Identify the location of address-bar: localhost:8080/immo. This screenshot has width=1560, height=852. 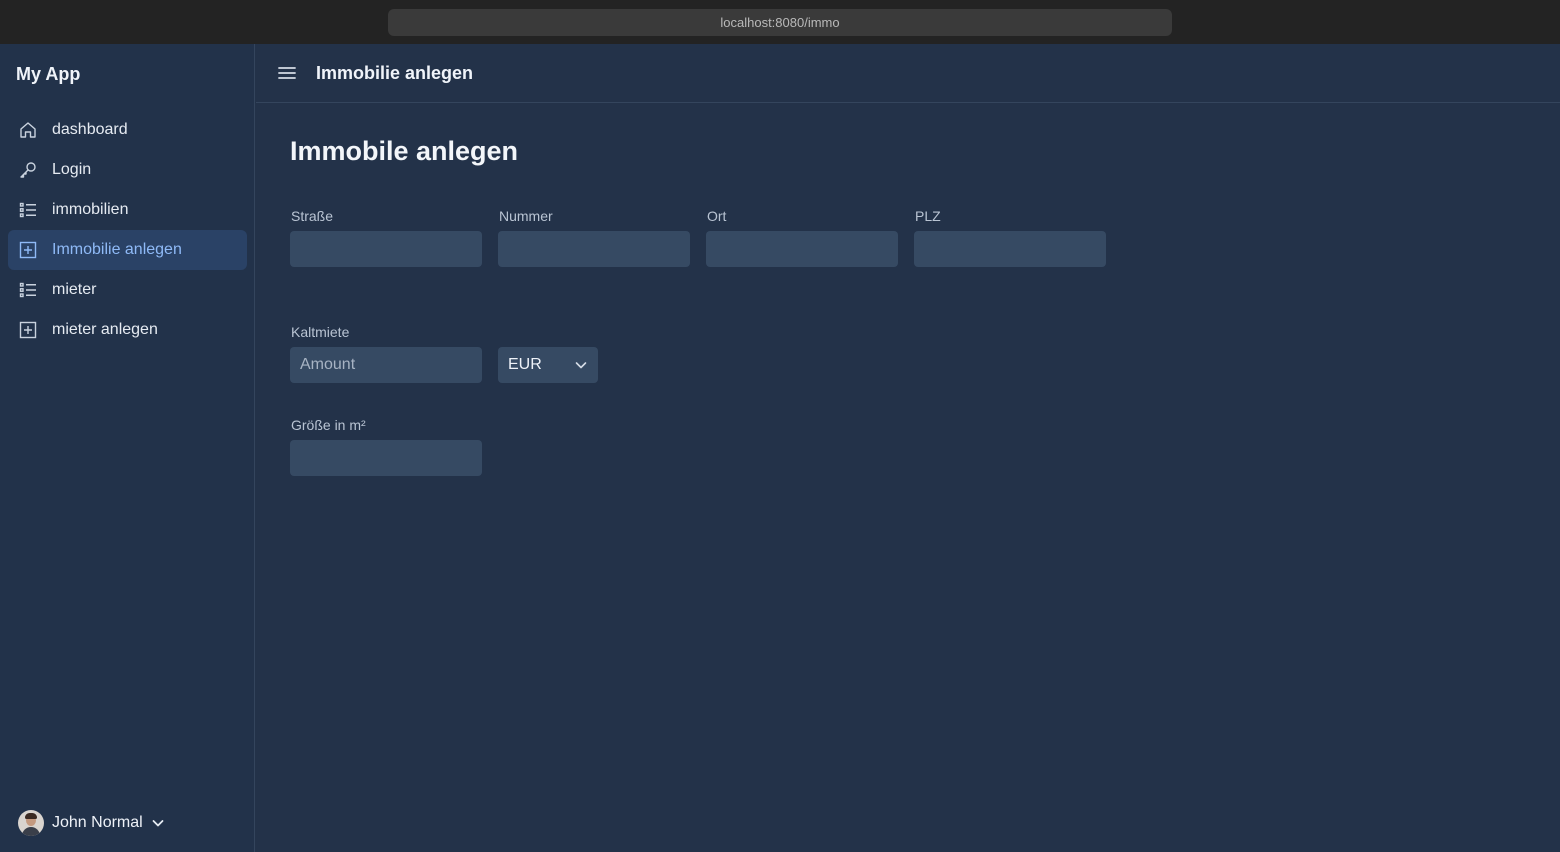
(780, 22).